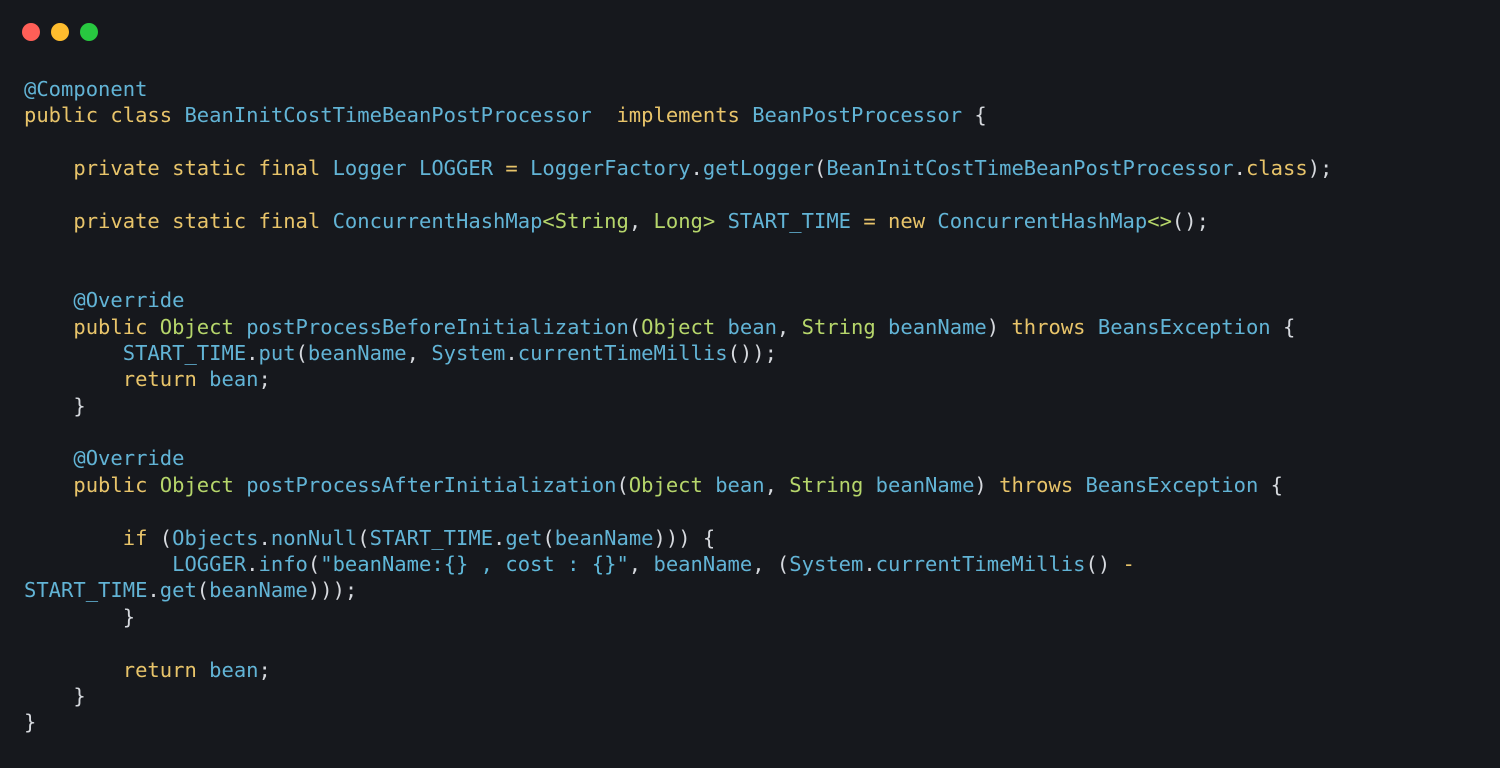 The height and width of the screenshot is (768, 1500). I want to click on code-token-annotation: @Override, so click(129, 458).